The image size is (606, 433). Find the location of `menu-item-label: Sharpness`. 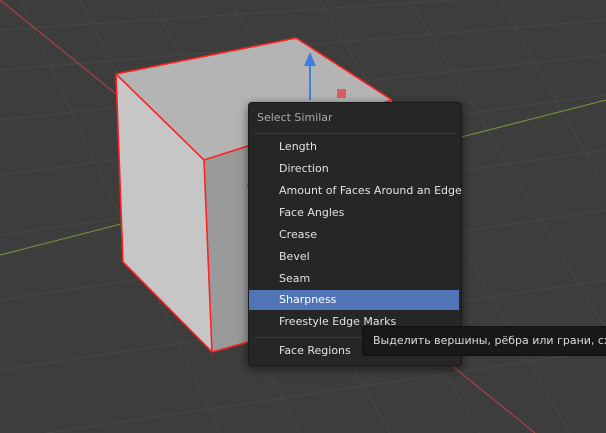

menu-item-label: Sharpness is located at coordinates (308, 299).